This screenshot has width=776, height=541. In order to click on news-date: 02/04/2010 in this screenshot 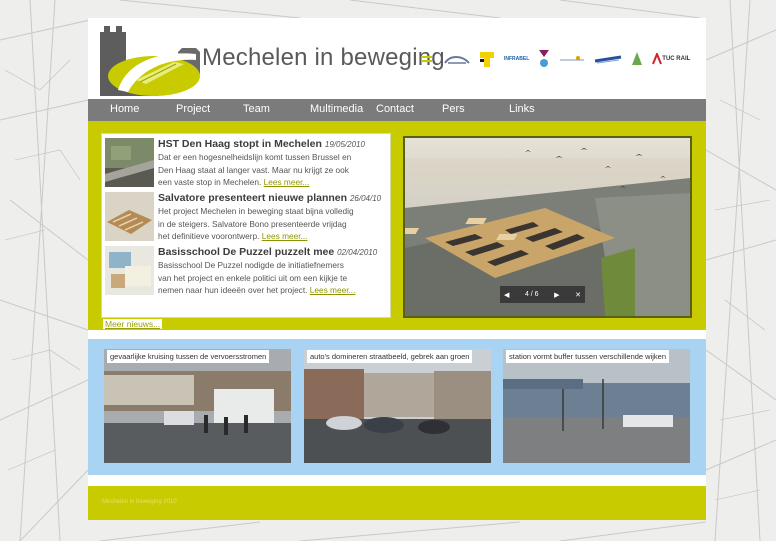, I will do `click(357, 252)`.